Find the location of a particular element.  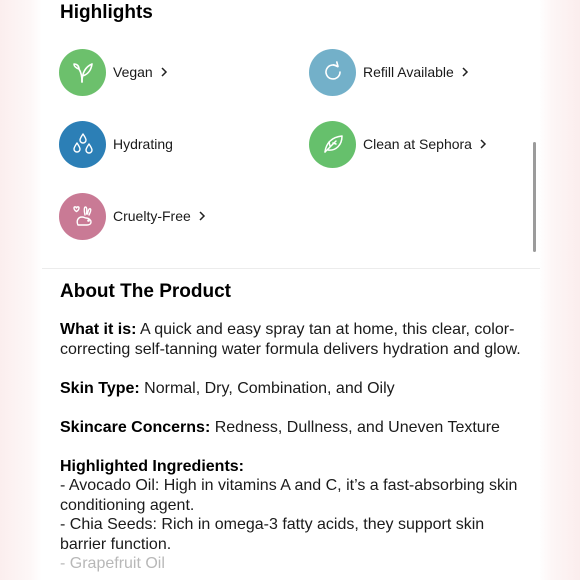

water-drops-icon is located at coordinates (82, 144).